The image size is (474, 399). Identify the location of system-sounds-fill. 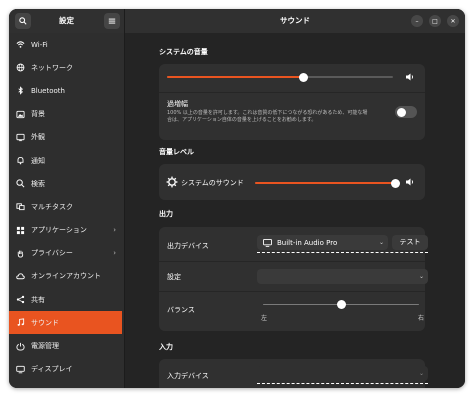
(325, 183).